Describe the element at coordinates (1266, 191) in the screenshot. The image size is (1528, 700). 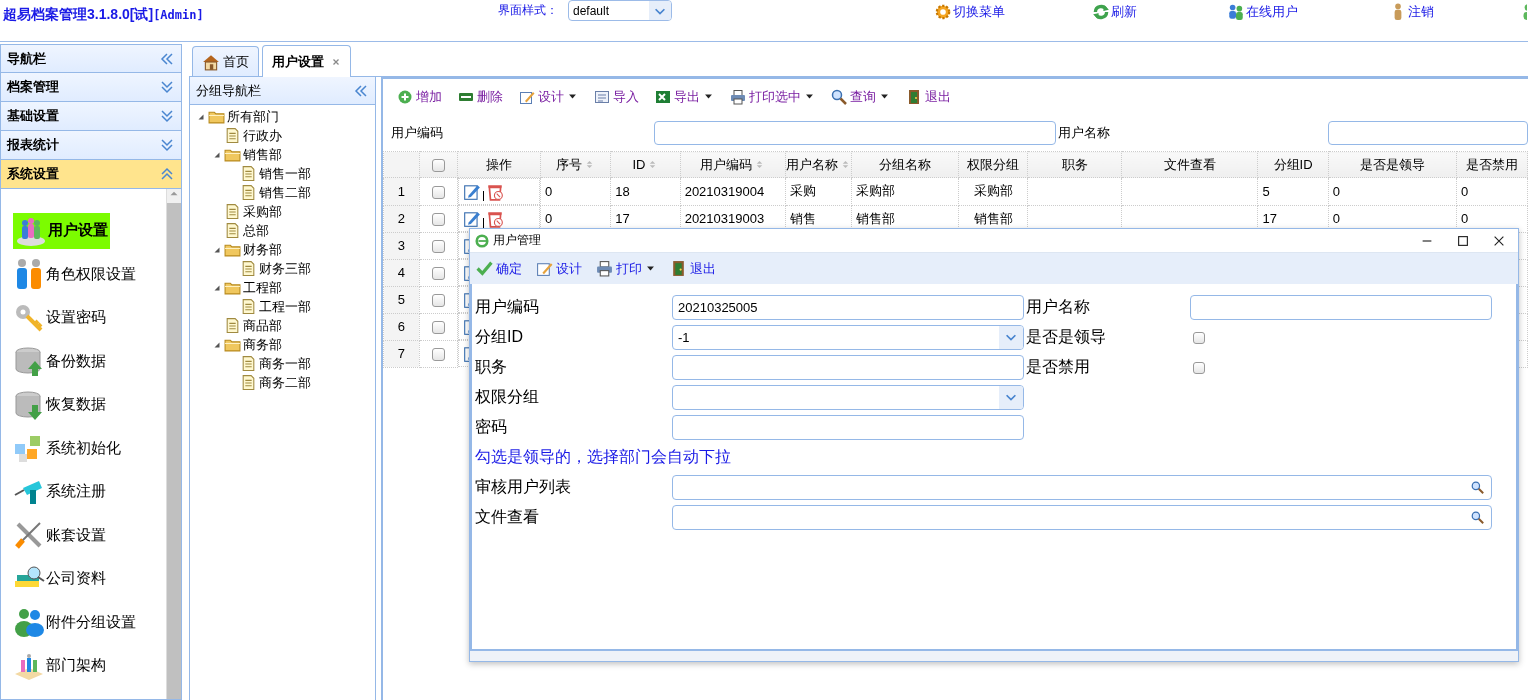
I see `table-cell: 5` at that location.